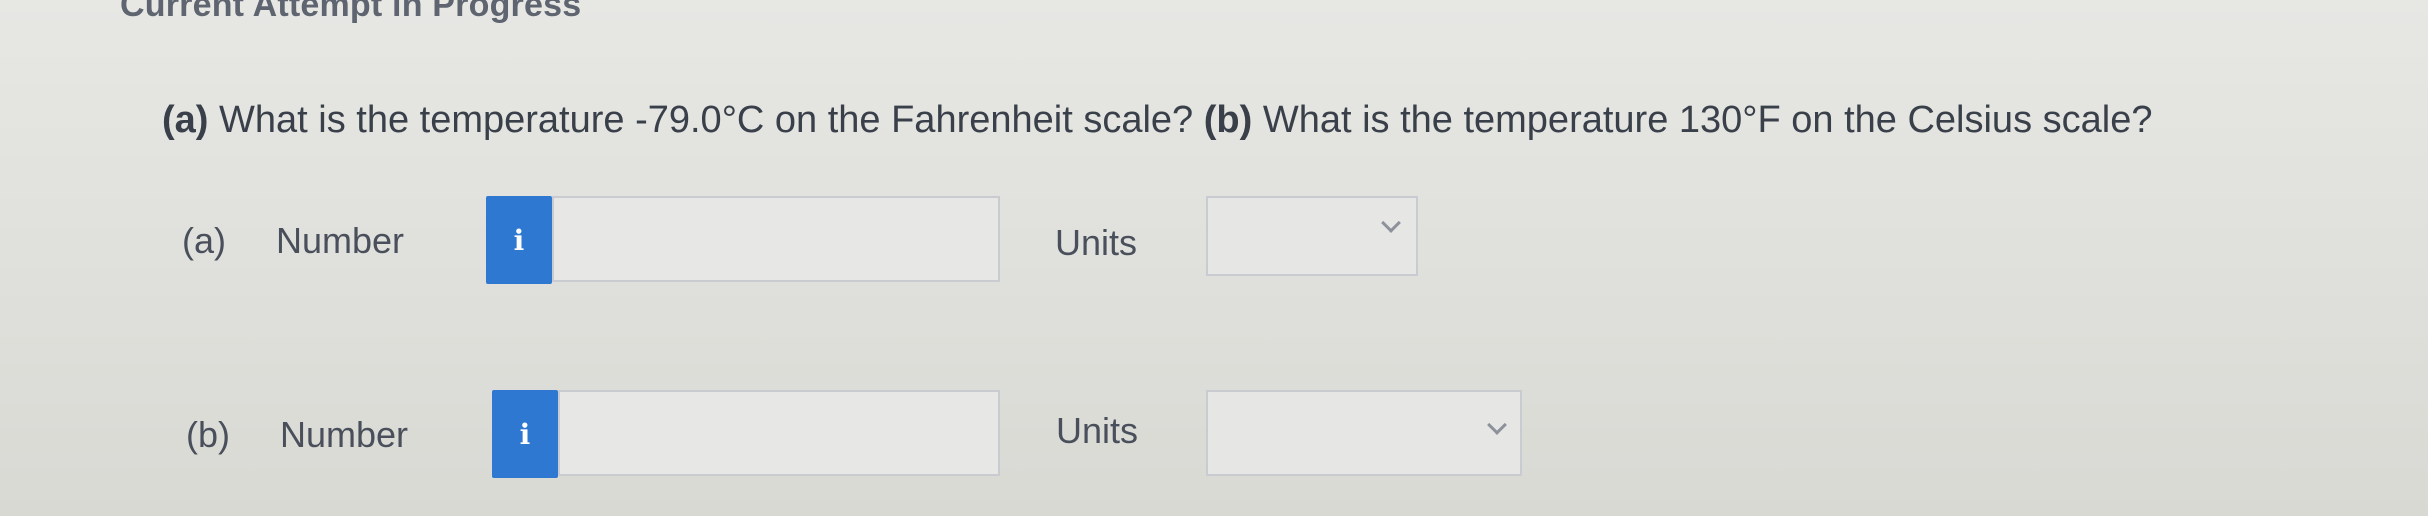  What do you see at coordinates (204, 240) in the screenshot?
I see `part-a-label: (a)` at bounding box center [204, 240].